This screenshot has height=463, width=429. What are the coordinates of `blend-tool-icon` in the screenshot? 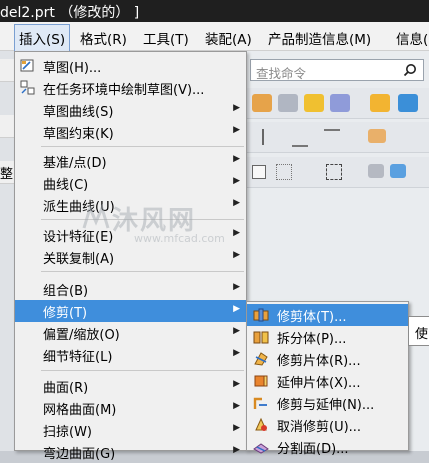 It's located at (340, 103).